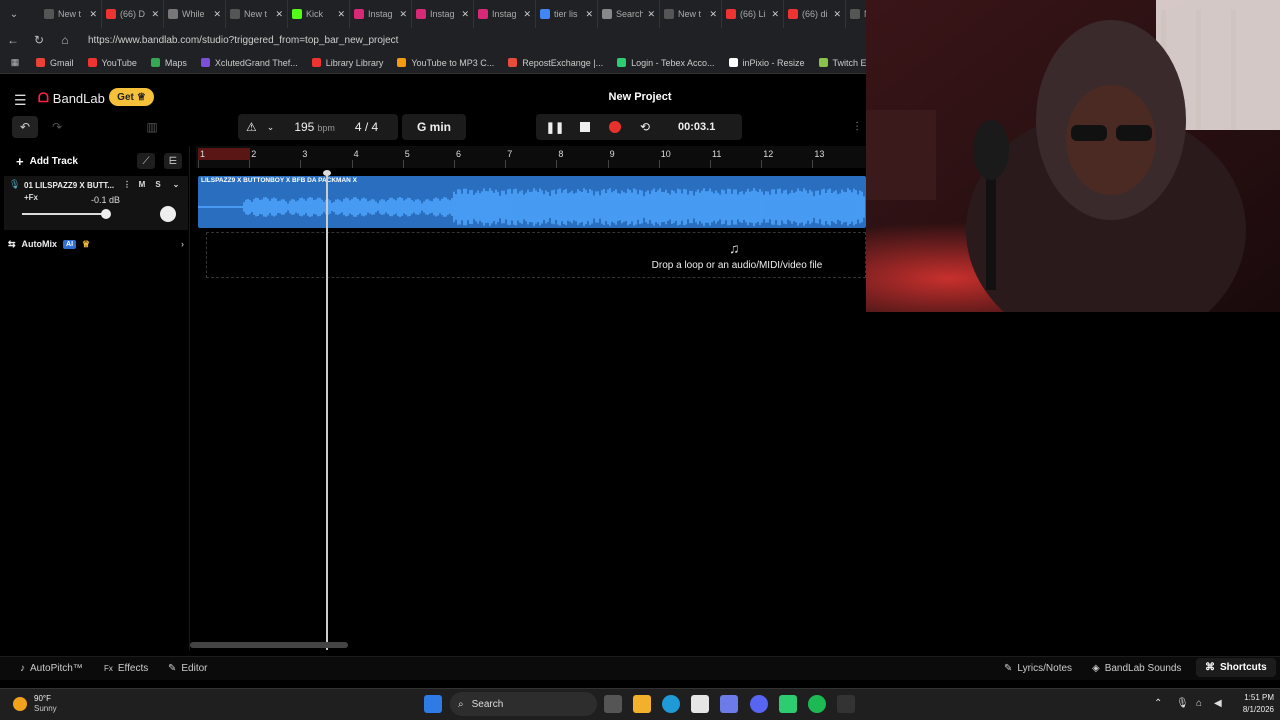  I want to click on apps-icon: ▦, so click(15, 62).